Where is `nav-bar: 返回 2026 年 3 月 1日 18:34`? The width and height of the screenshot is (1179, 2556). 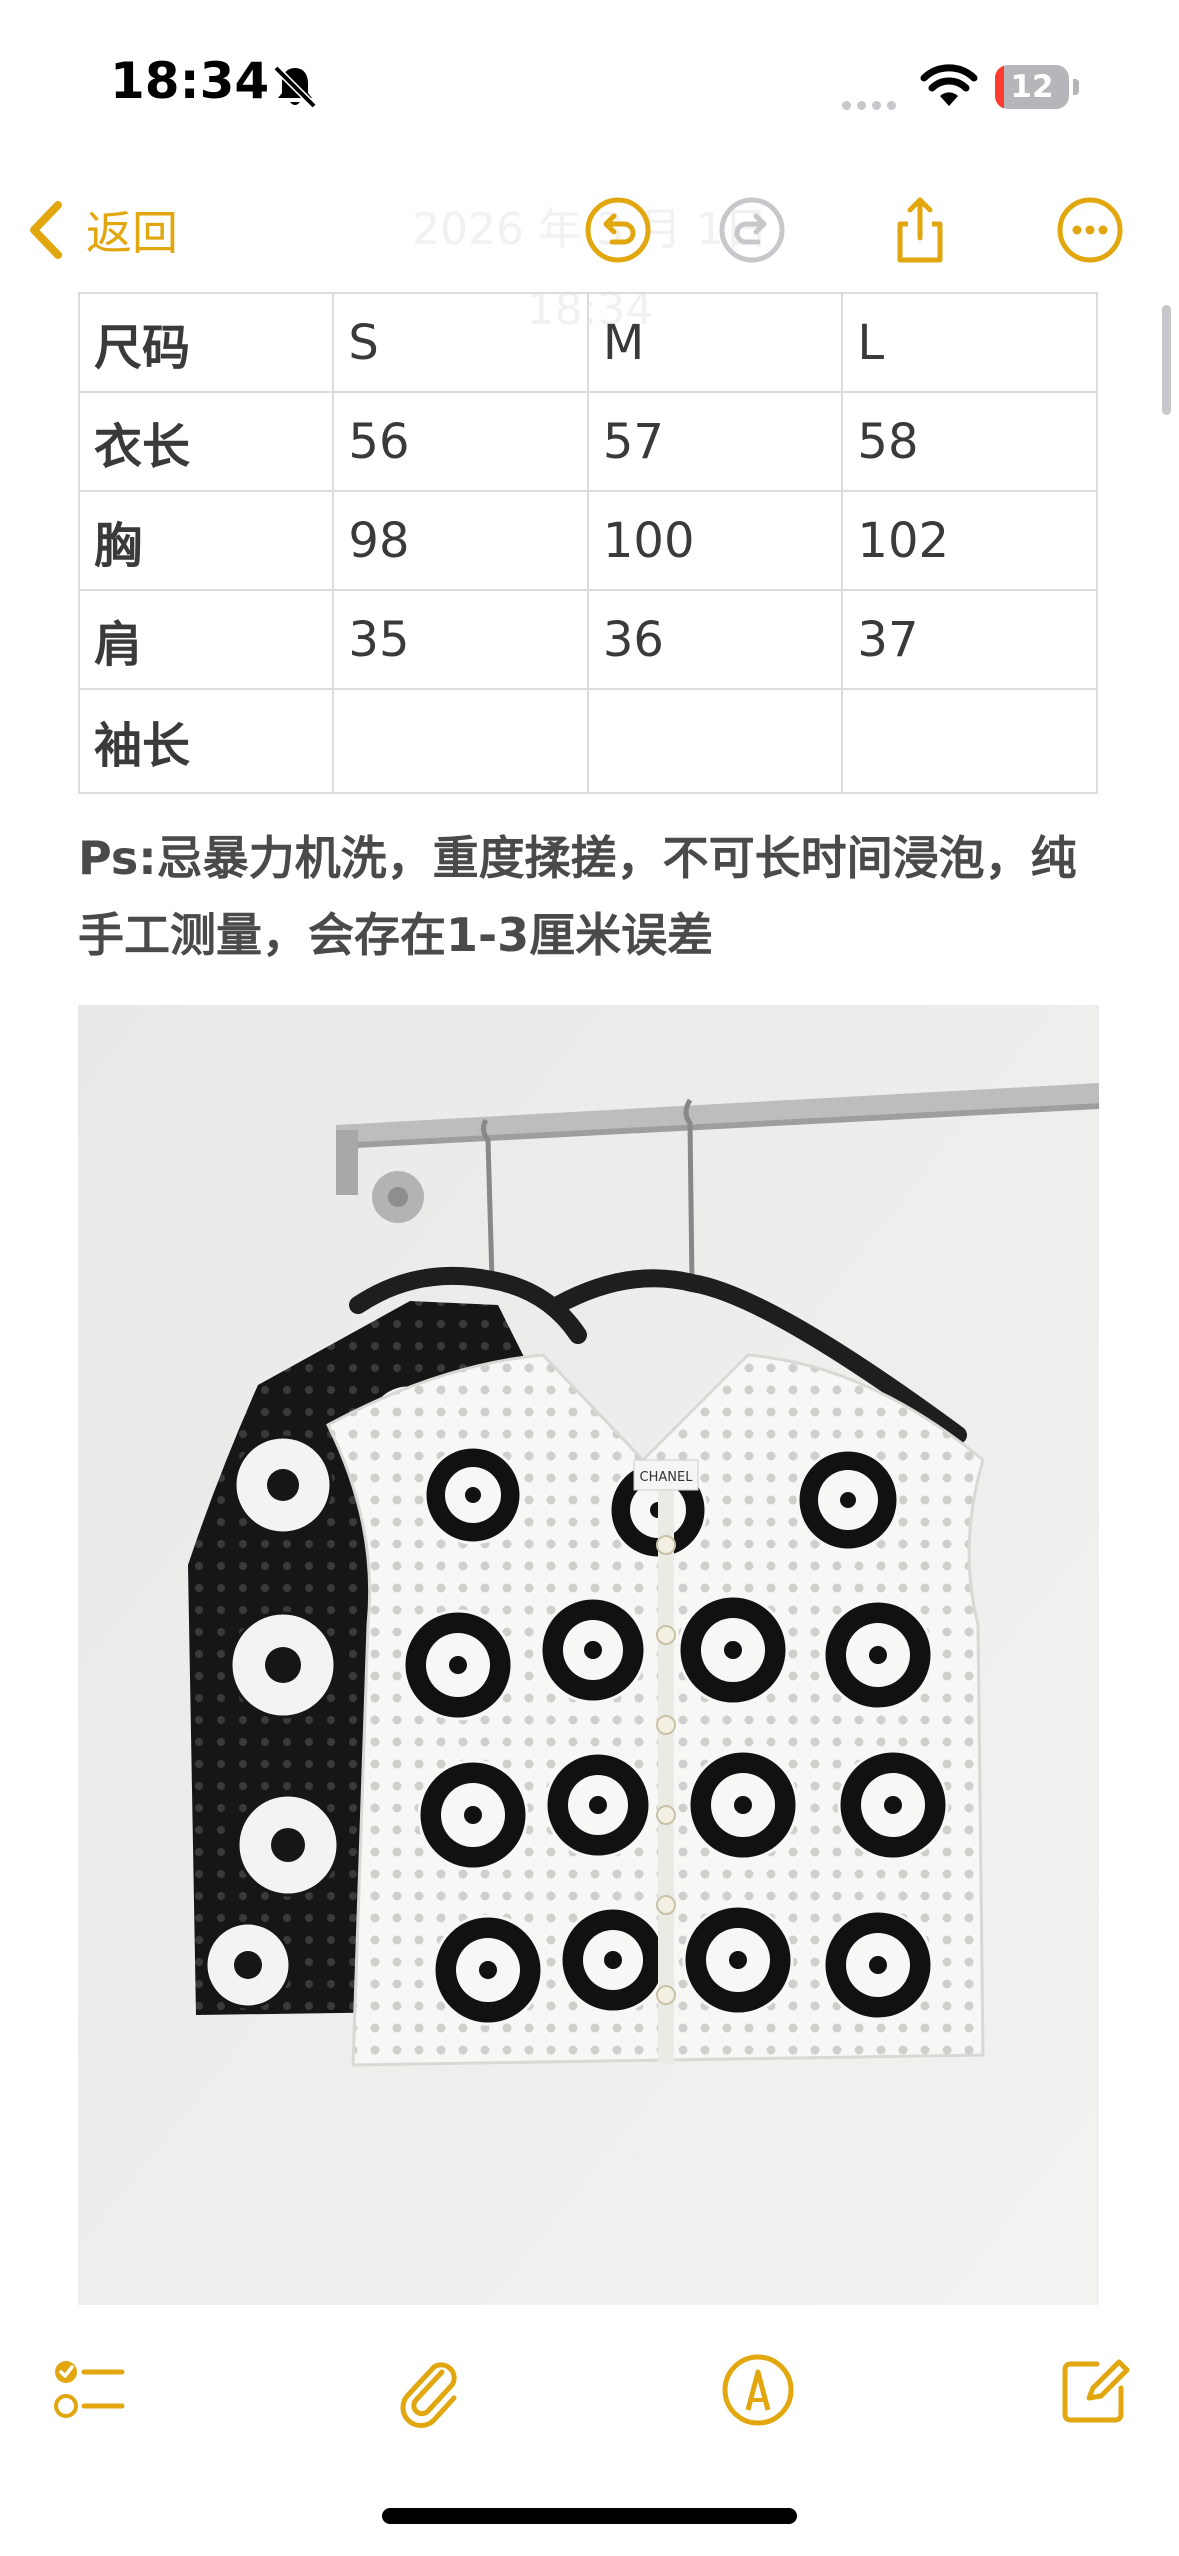 nav-bar: 返回 2026 年 3 月 1日 18:34 is located at coordinates (589, 252).